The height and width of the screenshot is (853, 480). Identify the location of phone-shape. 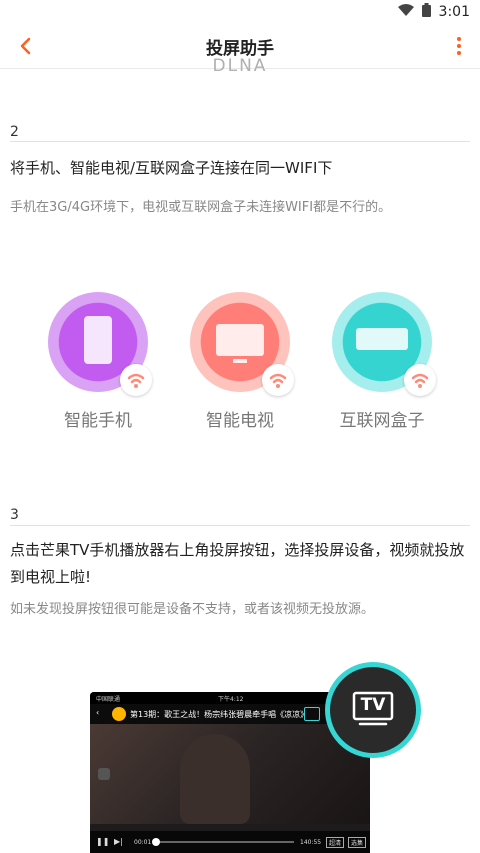
(98, 340).